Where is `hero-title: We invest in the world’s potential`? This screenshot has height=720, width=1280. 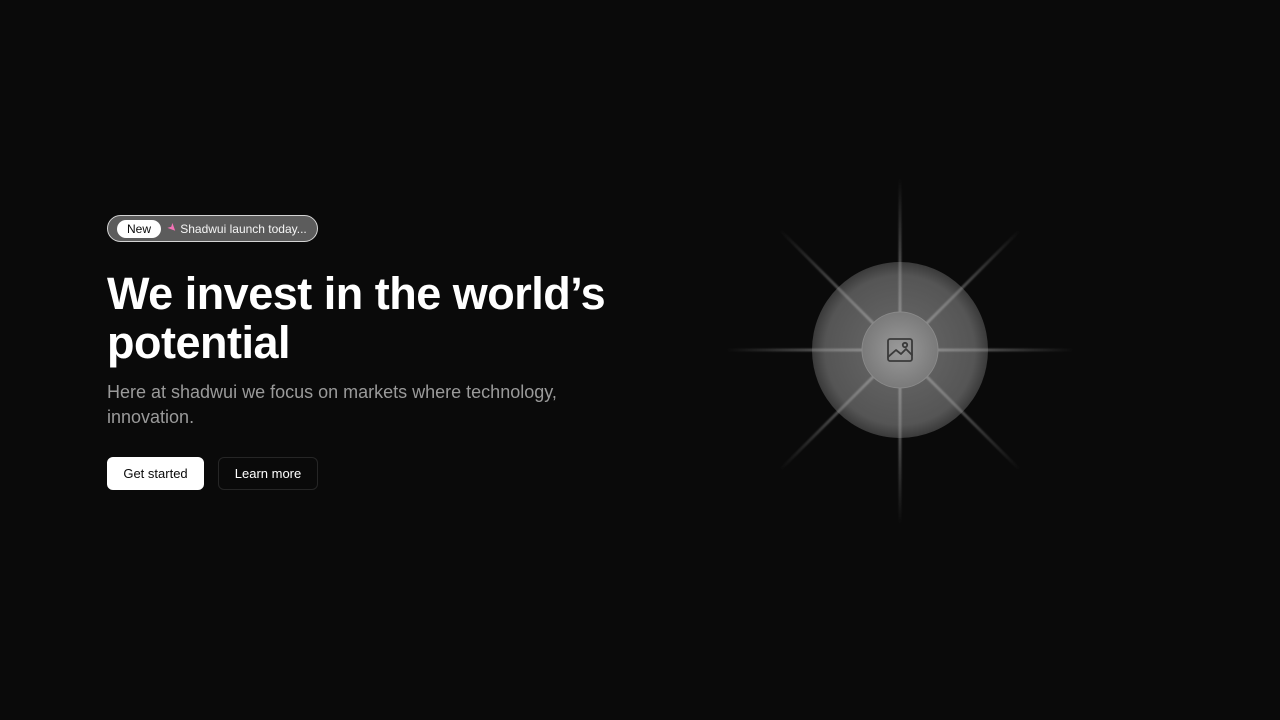
hero-title: We invest in the world’s potential is located at coordinates (387, 318).